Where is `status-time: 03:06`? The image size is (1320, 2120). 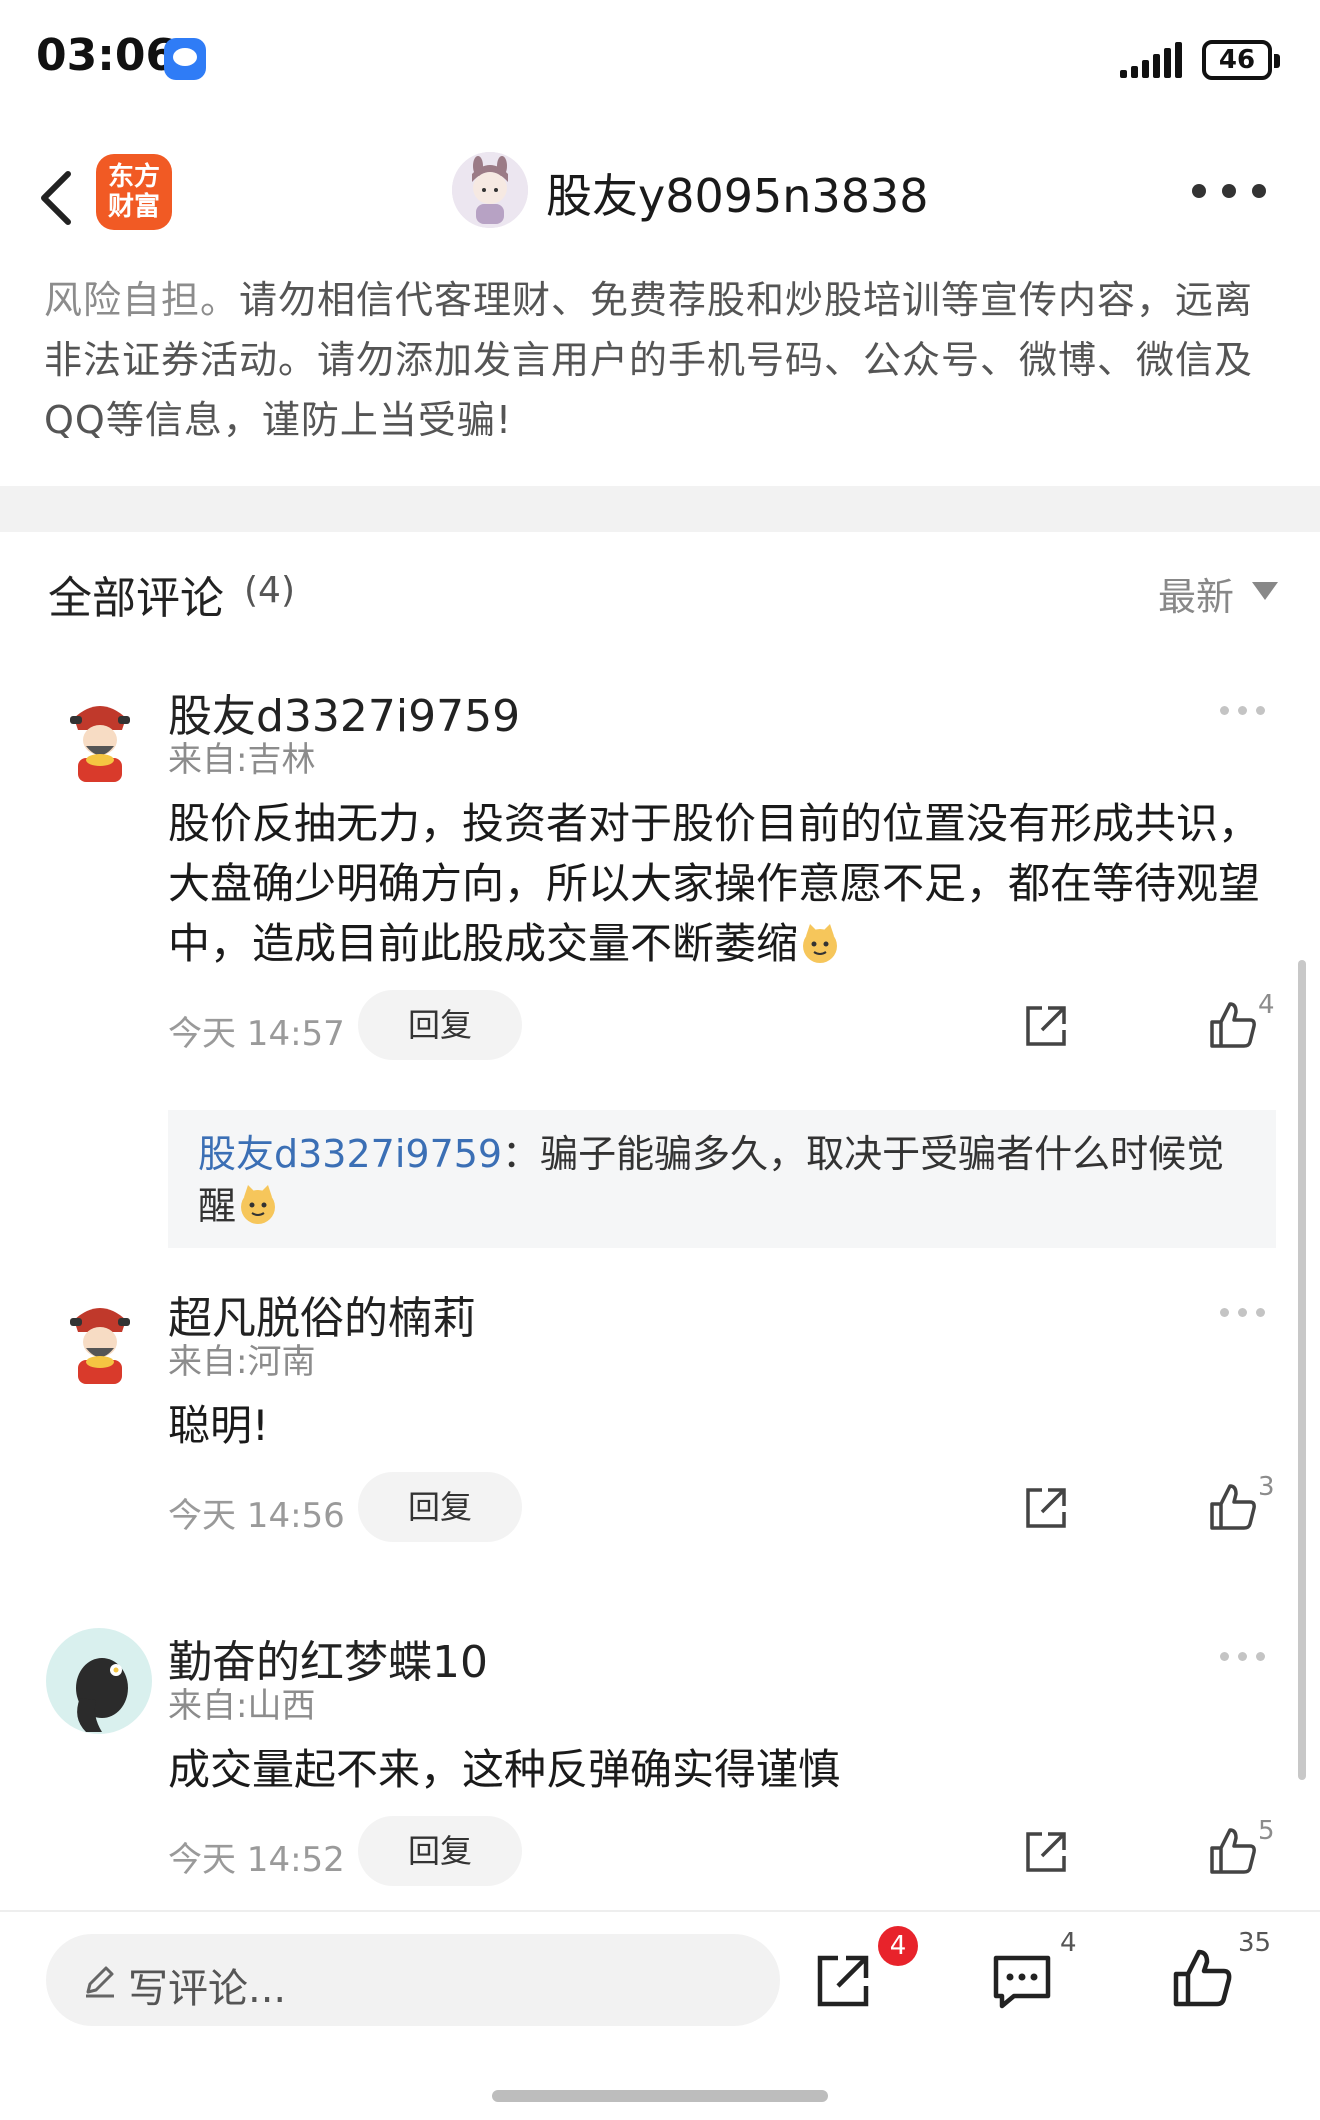 status-time: 03:06 is located at coordinates (106, 55).